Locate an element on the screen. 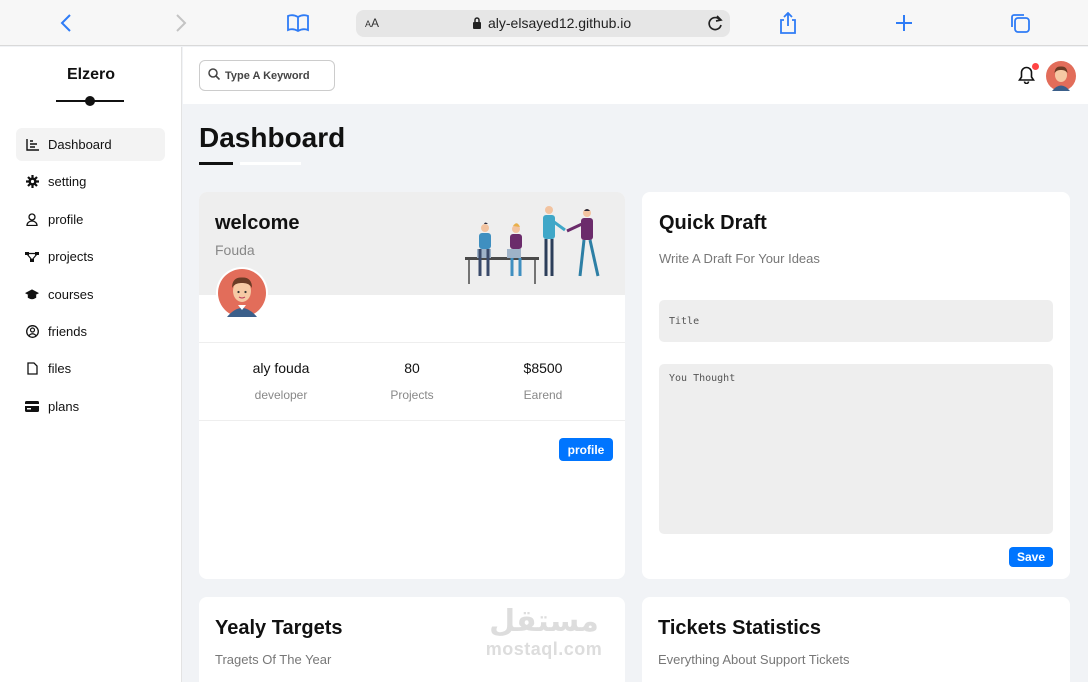  credit-card-icon is located at coordinates (32, 407).